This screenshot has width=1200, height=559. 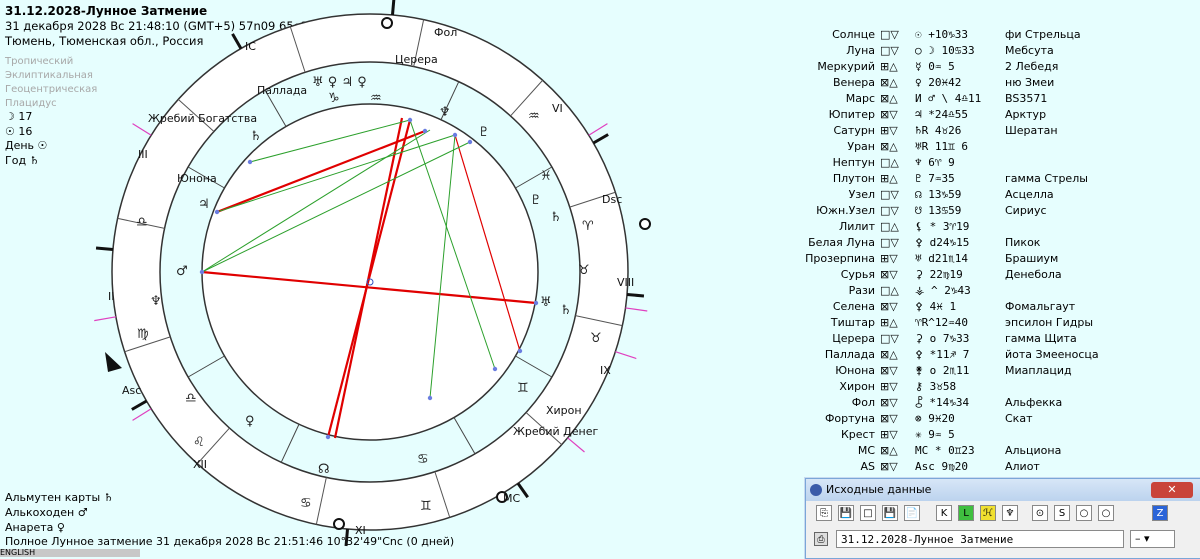 I want to click on dialog-titlebar: Исходные данные ✕, so click(x=1003, y=490).